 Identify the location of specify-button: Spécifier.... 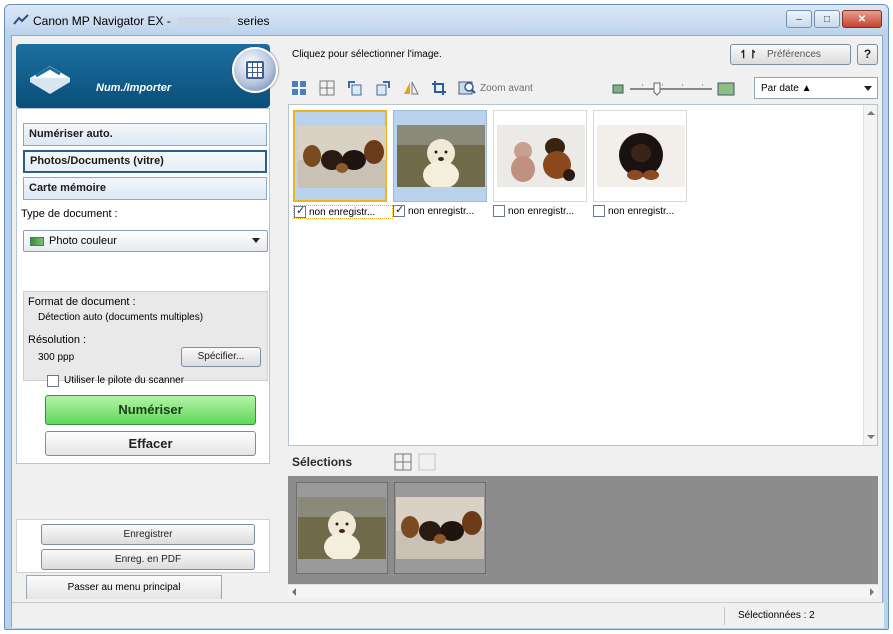
(221, 357).